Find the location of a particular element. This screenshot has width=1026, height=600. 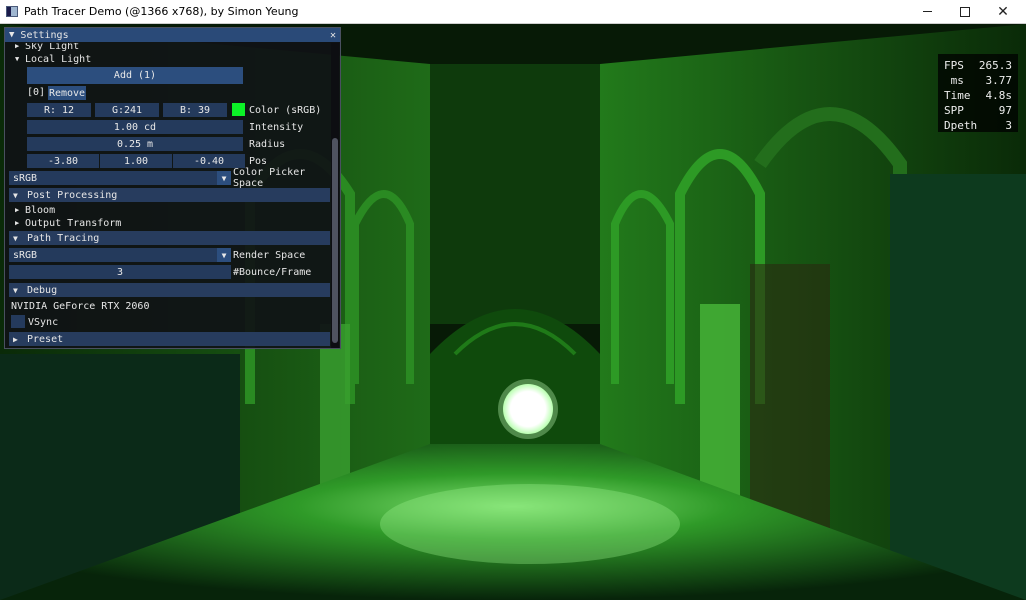

stats-overlay: FPS 265.3 ms 3.77 Time 4.8s SPP 97 Dpeth 3 is located at coordinates (978, 93).